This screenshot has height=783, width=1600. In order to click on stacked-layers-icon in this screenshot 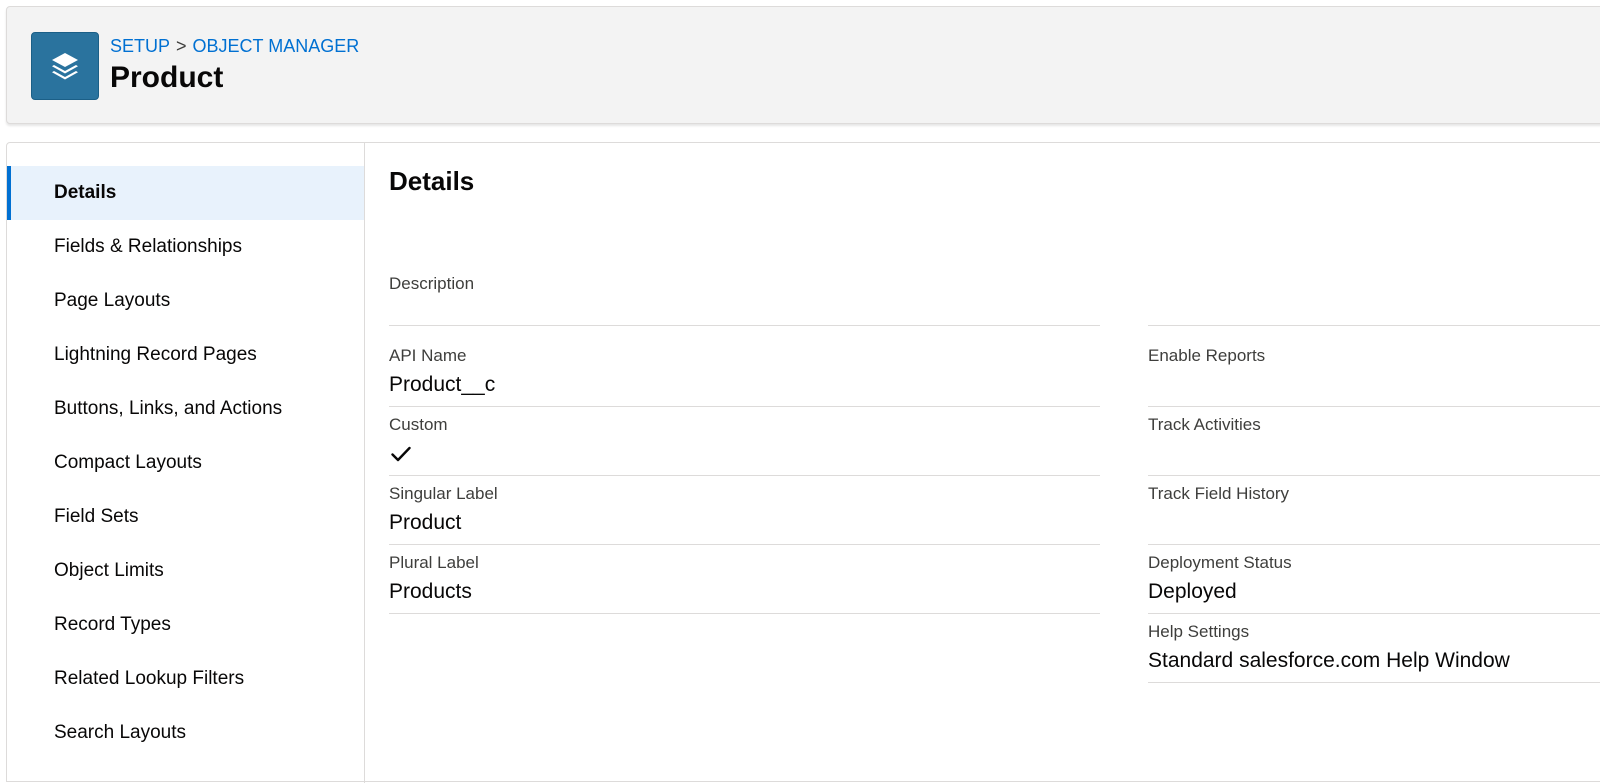, I will do `click(65, 66)`.